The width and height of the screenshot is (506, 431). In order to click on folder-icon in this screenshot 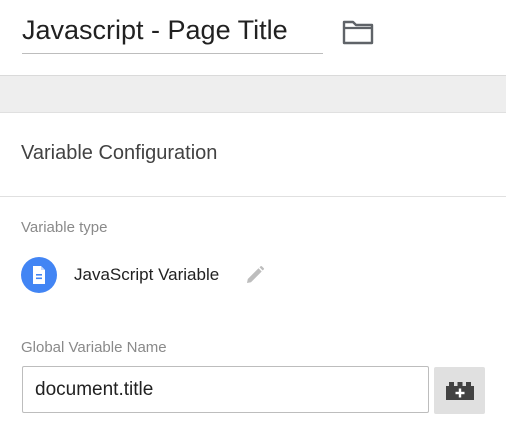, I will do `click(358, 32)`.